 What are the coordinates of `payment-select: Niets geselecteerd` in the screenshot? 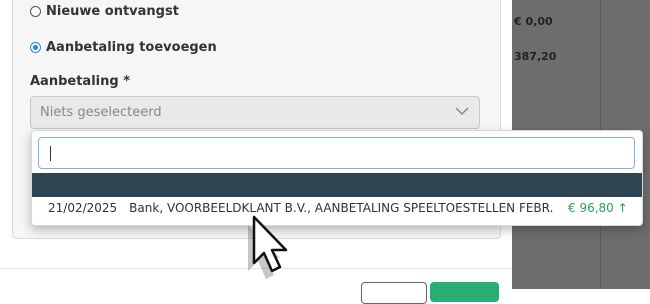 It's located at (255, 112).